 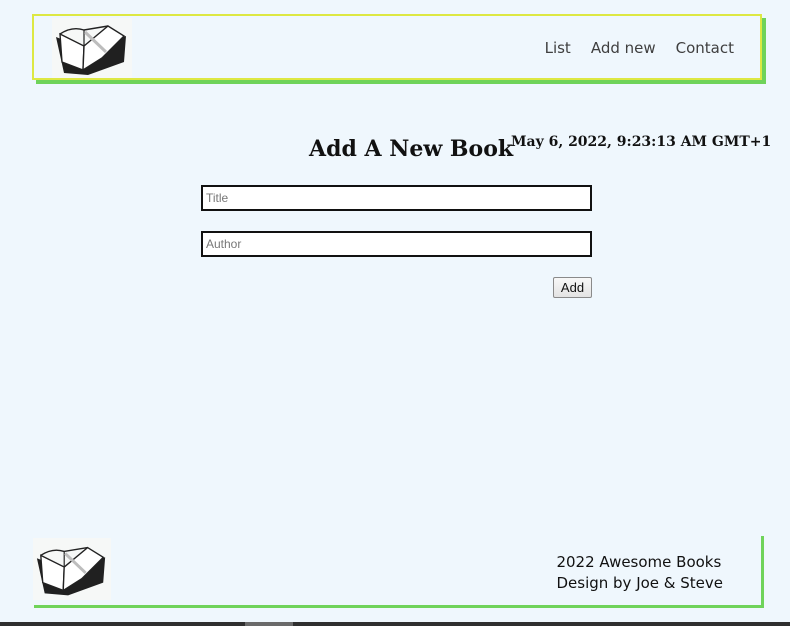 I want to click on main-nav: List Add new Contact, so click(x=639, y=47).